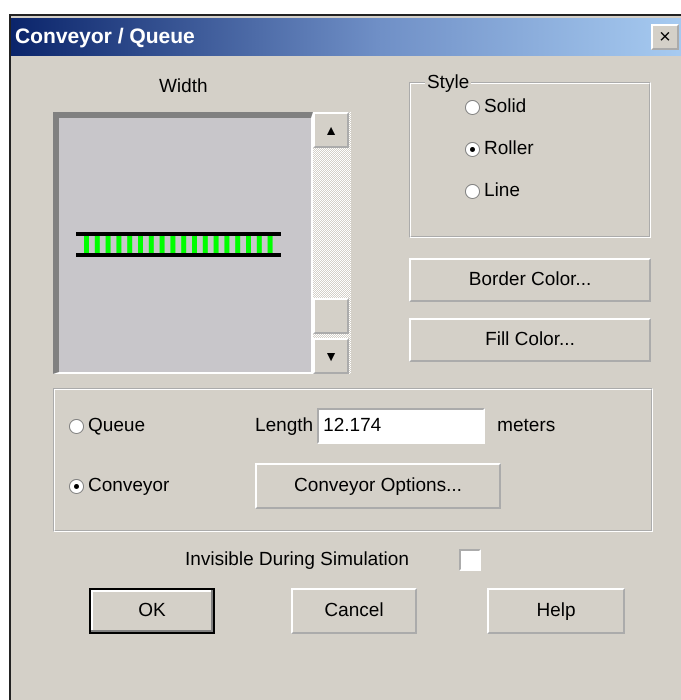 This screenshot has width=681, height=700. What do you see at coordinates (401, 426) in the screenshot?
I see `length-field: 12.174` at bounding box center [401, 426].